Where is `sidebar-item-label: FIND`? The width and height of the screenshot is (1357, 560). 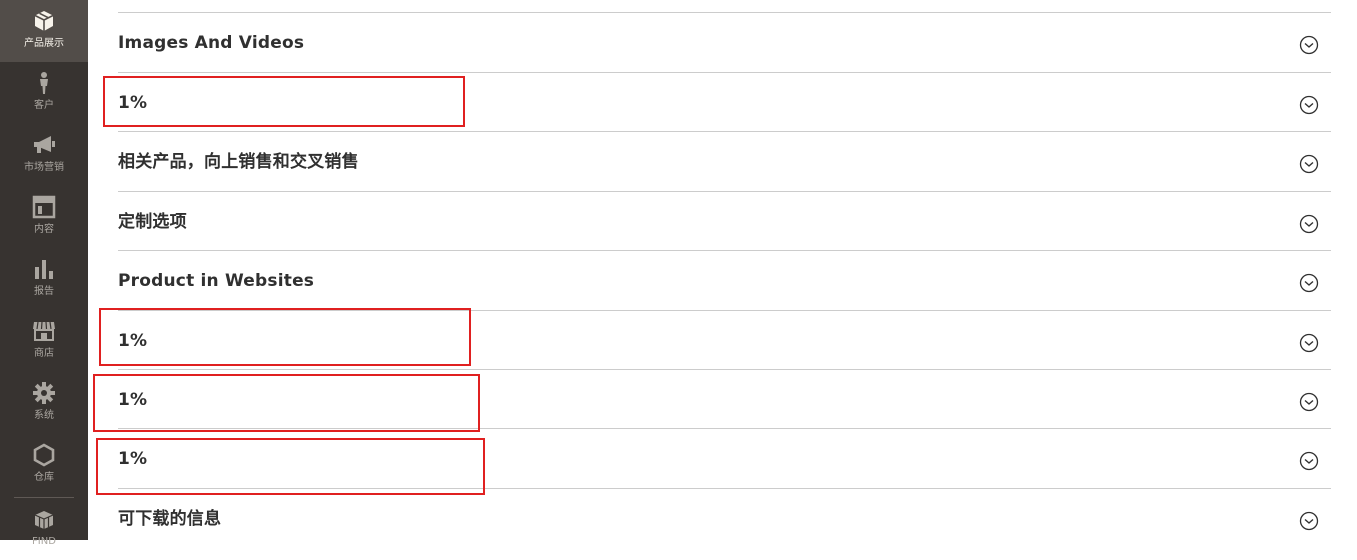 sidebar-item-label: FIND is located at coordinates (44, 541).